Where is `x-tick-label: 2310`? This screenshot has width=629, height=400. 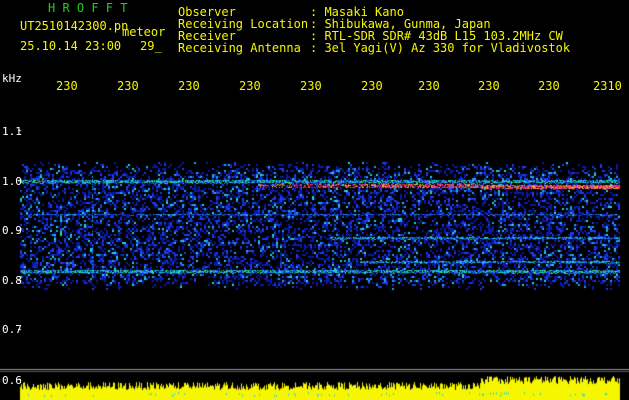 x-tick-label: 2310 is located at coordinates (607, 86).